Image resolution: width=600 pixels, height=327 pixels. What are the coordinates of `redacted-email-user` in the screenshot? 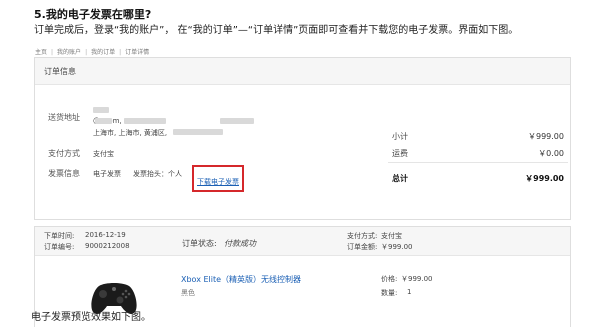 It's located at (103, 121).